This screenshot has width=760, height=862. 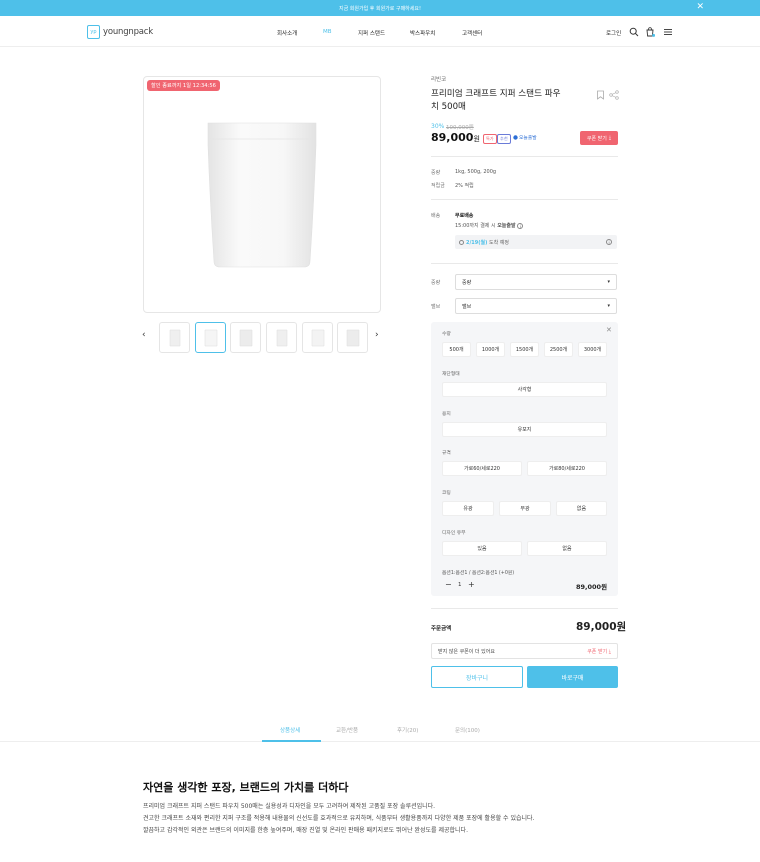 What do you see at coordinates (614, 95) in the screenshot?
I see `share-icon` at bounding box center [614, 95].